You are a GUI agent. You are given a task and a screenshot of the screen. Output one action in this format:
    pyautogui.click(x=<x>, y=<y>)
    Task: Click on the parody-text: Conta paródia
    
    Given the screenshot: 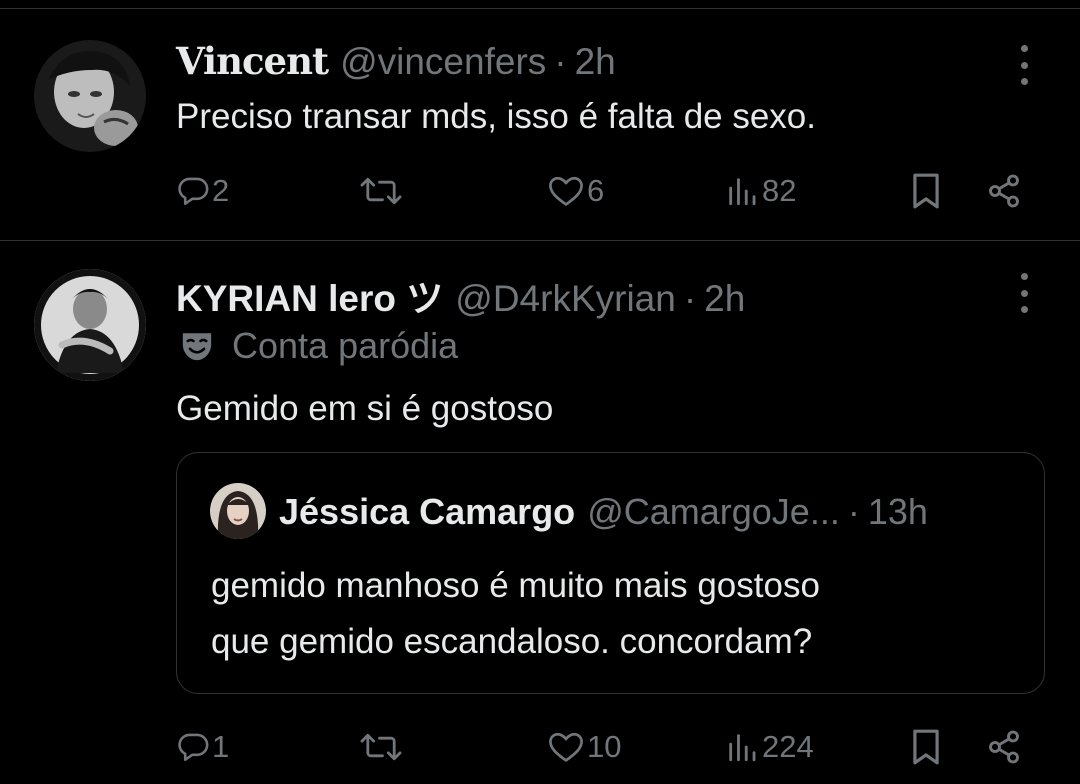 What is the action you would take?
    pyautogui.click(x=345, y=345)
    